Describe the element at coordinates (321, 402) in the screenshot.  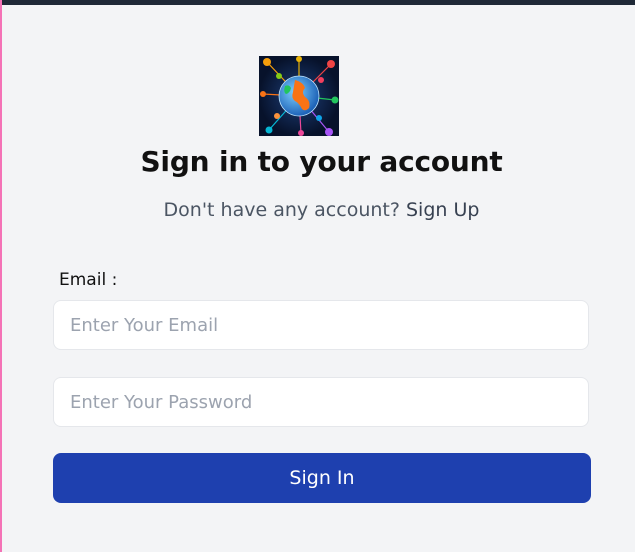
I see `password-field` at that location.